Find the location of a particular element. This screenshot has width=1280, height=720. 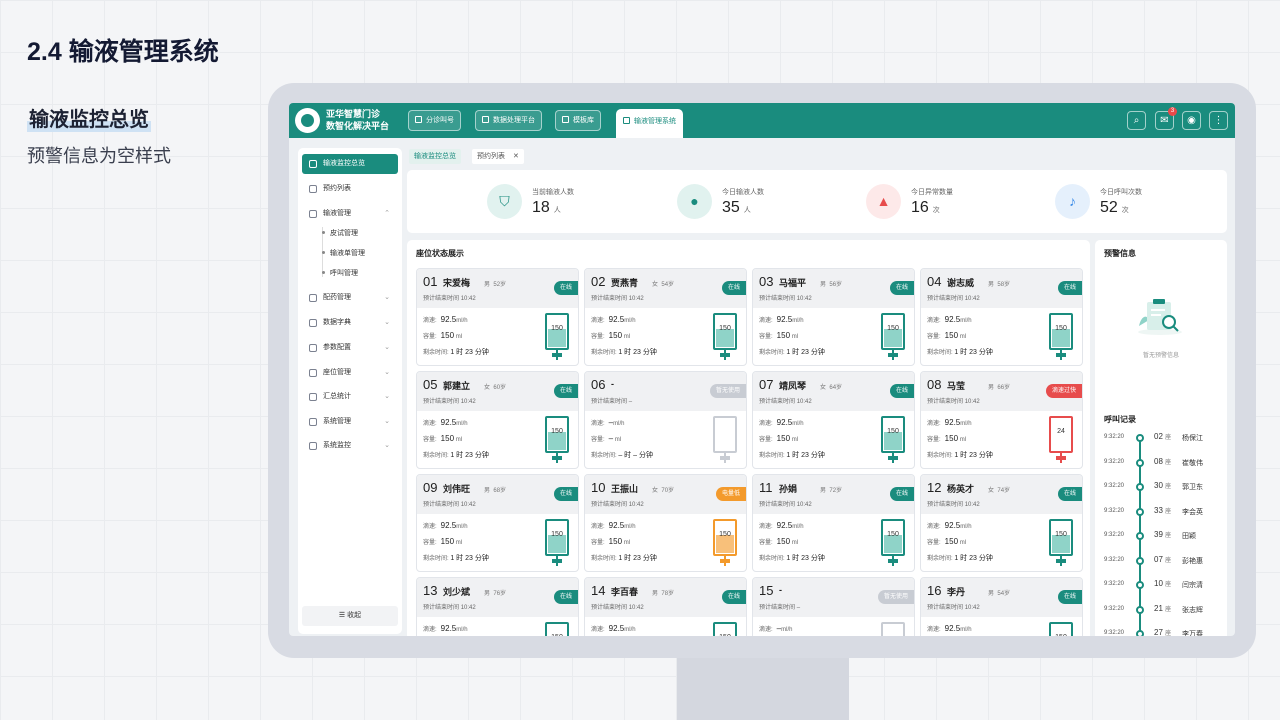

patient-info: 男 58岁 is located at coordinates (999, 285).